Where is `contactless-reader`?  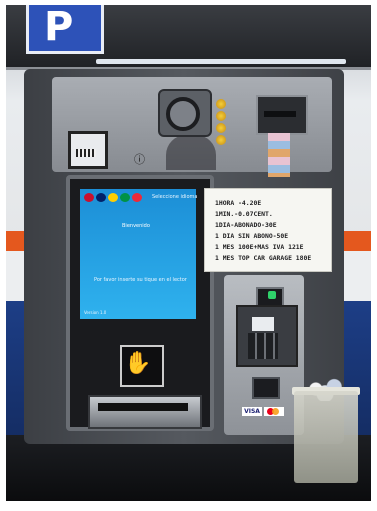 contactless-reader is located at coordinates (266, 388).